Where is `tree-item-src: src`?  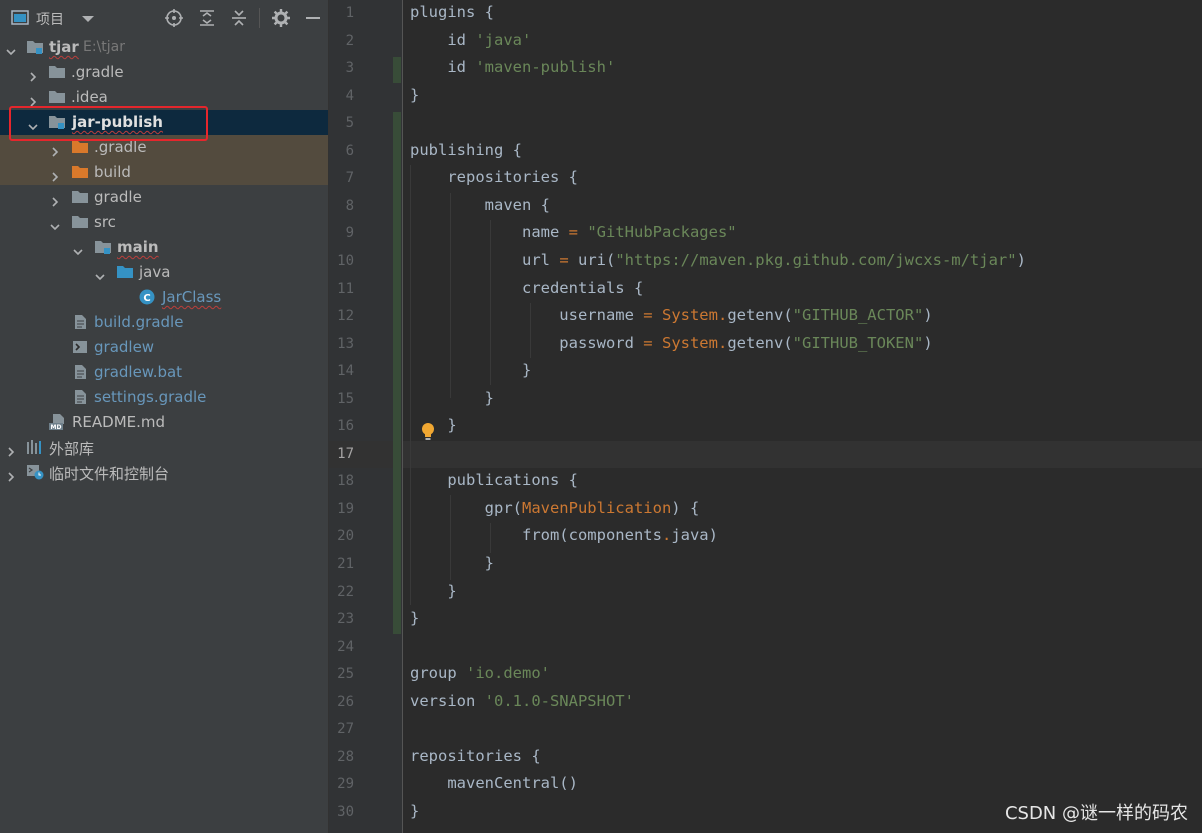
tree-item-src: src is located at coordinates (164, 222).